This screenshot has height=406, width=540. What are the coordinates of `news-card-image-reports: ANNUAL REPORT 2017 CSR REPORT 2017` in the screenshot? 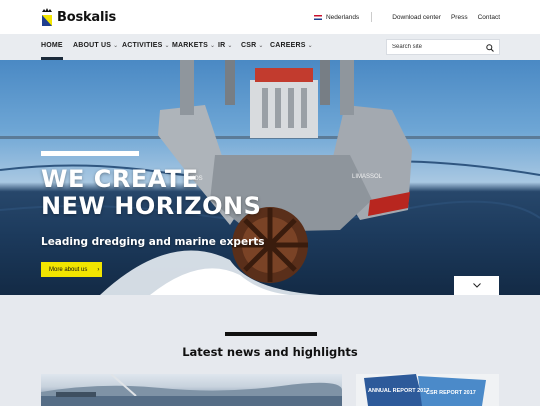 It's located at (427, 390).